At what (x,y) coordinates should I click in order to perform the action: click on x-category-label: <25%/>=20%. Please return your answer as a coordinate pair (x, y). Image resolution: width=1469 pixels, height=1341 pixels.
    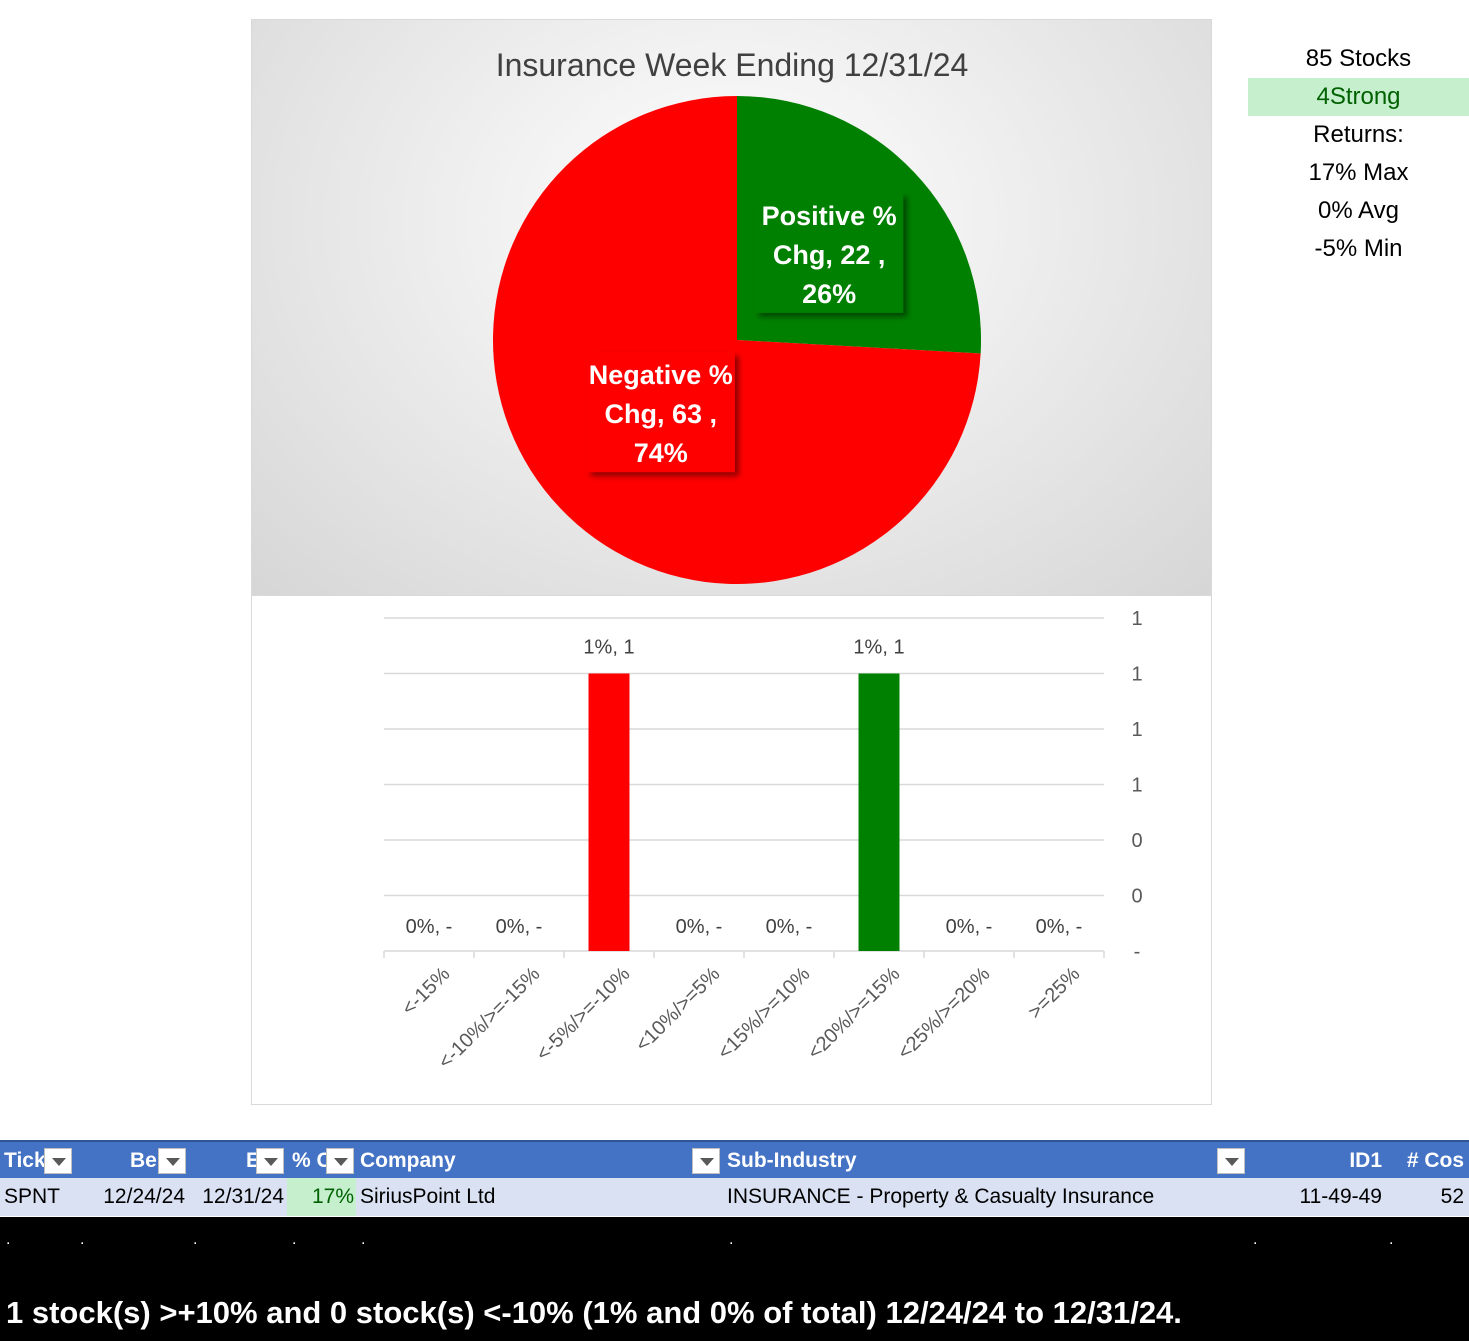
    Looking at the image, I should click on (944, 1013).